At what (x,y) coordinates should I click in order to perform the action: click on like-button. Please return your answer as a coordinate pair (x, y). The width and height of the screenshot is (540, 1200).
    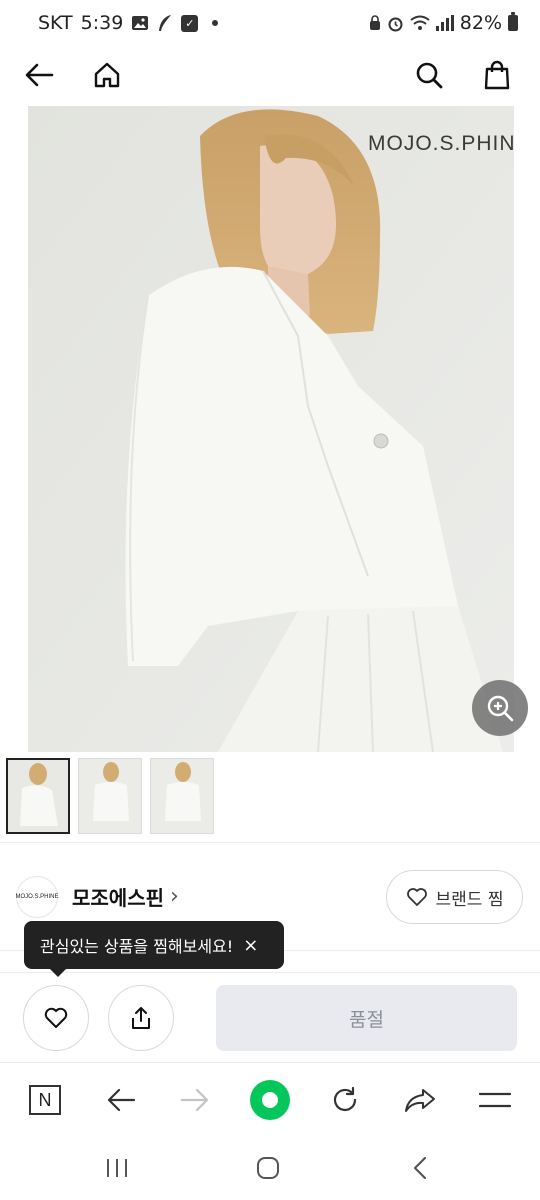
    Looking at the image, I should click on (56, 1018).